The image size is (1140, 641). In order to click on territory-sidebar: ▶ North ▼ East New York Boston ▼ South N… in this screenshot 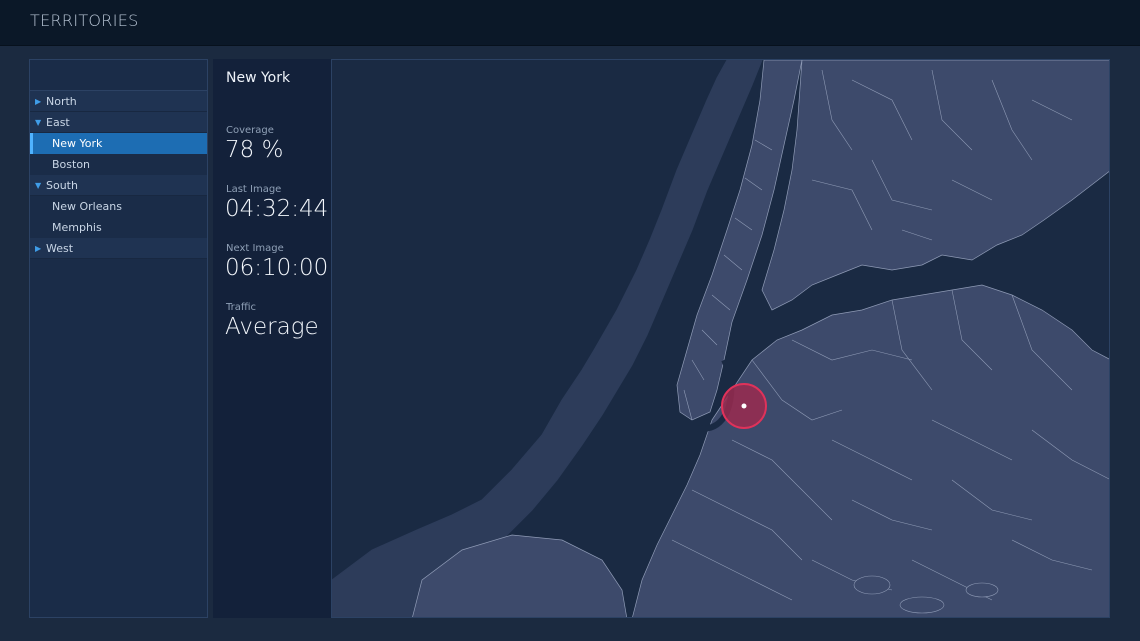, I will do `click(118, 338)`.